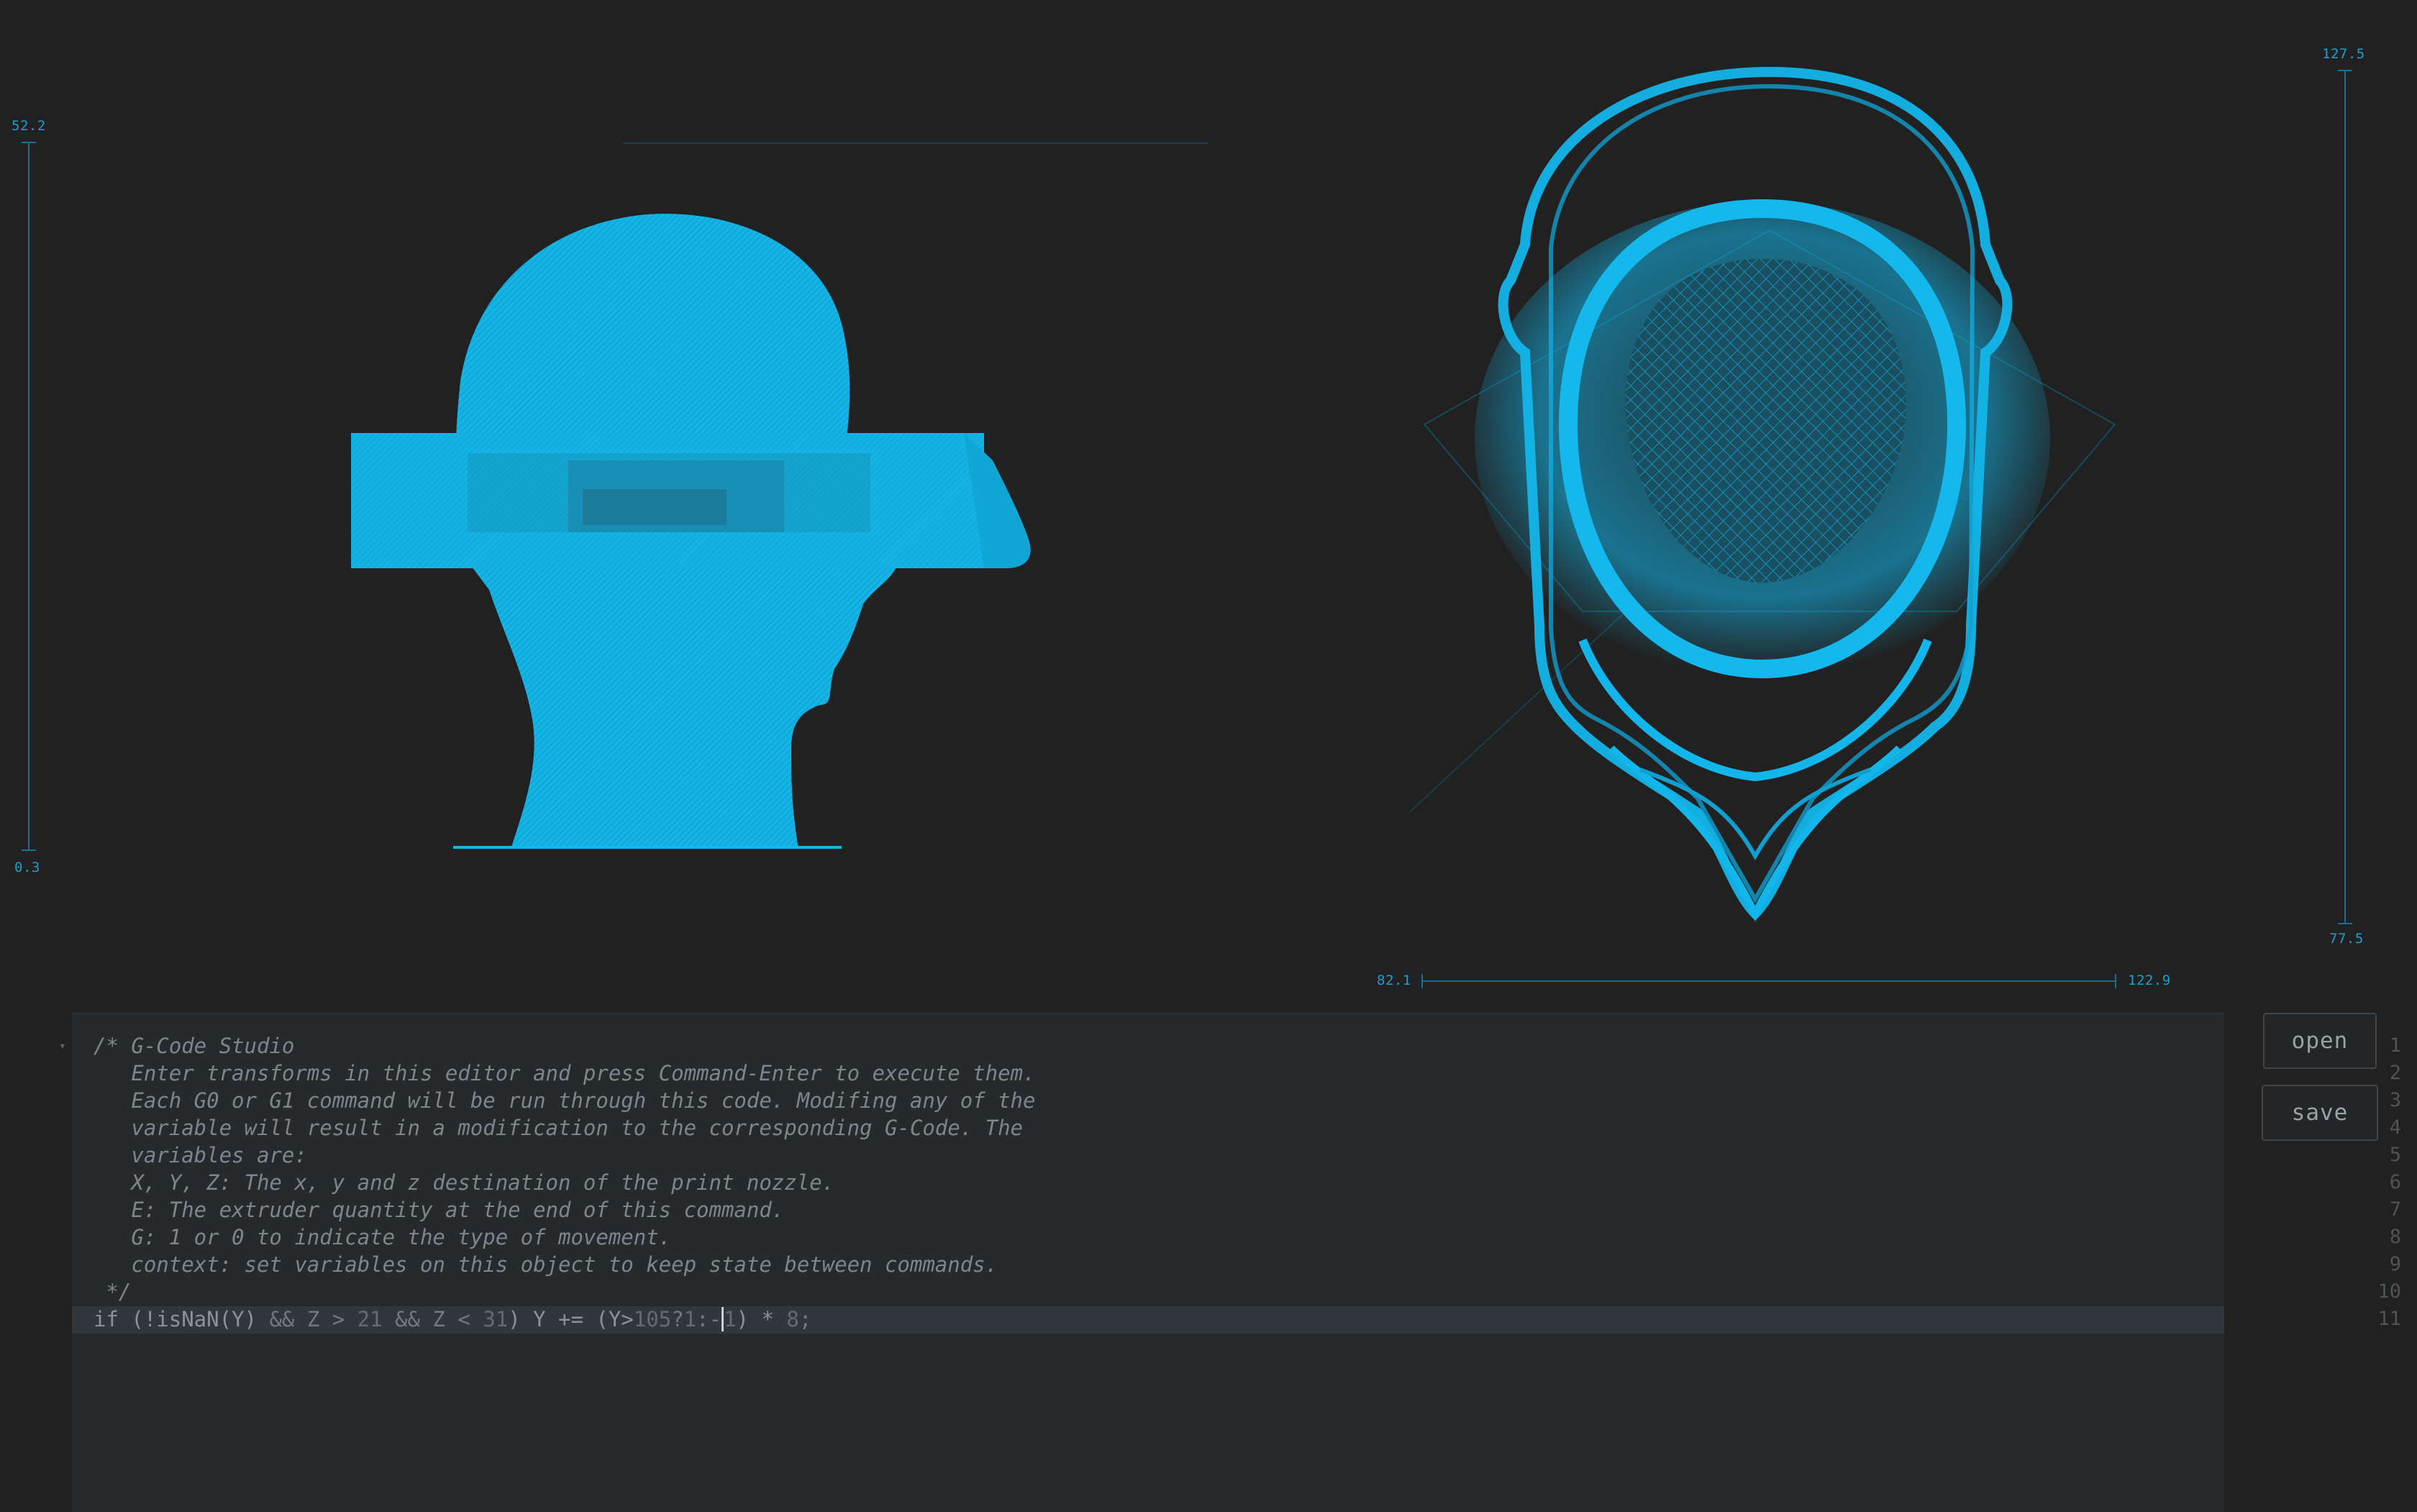  I want to click on code-token: && Z >, so click(307, 1319).